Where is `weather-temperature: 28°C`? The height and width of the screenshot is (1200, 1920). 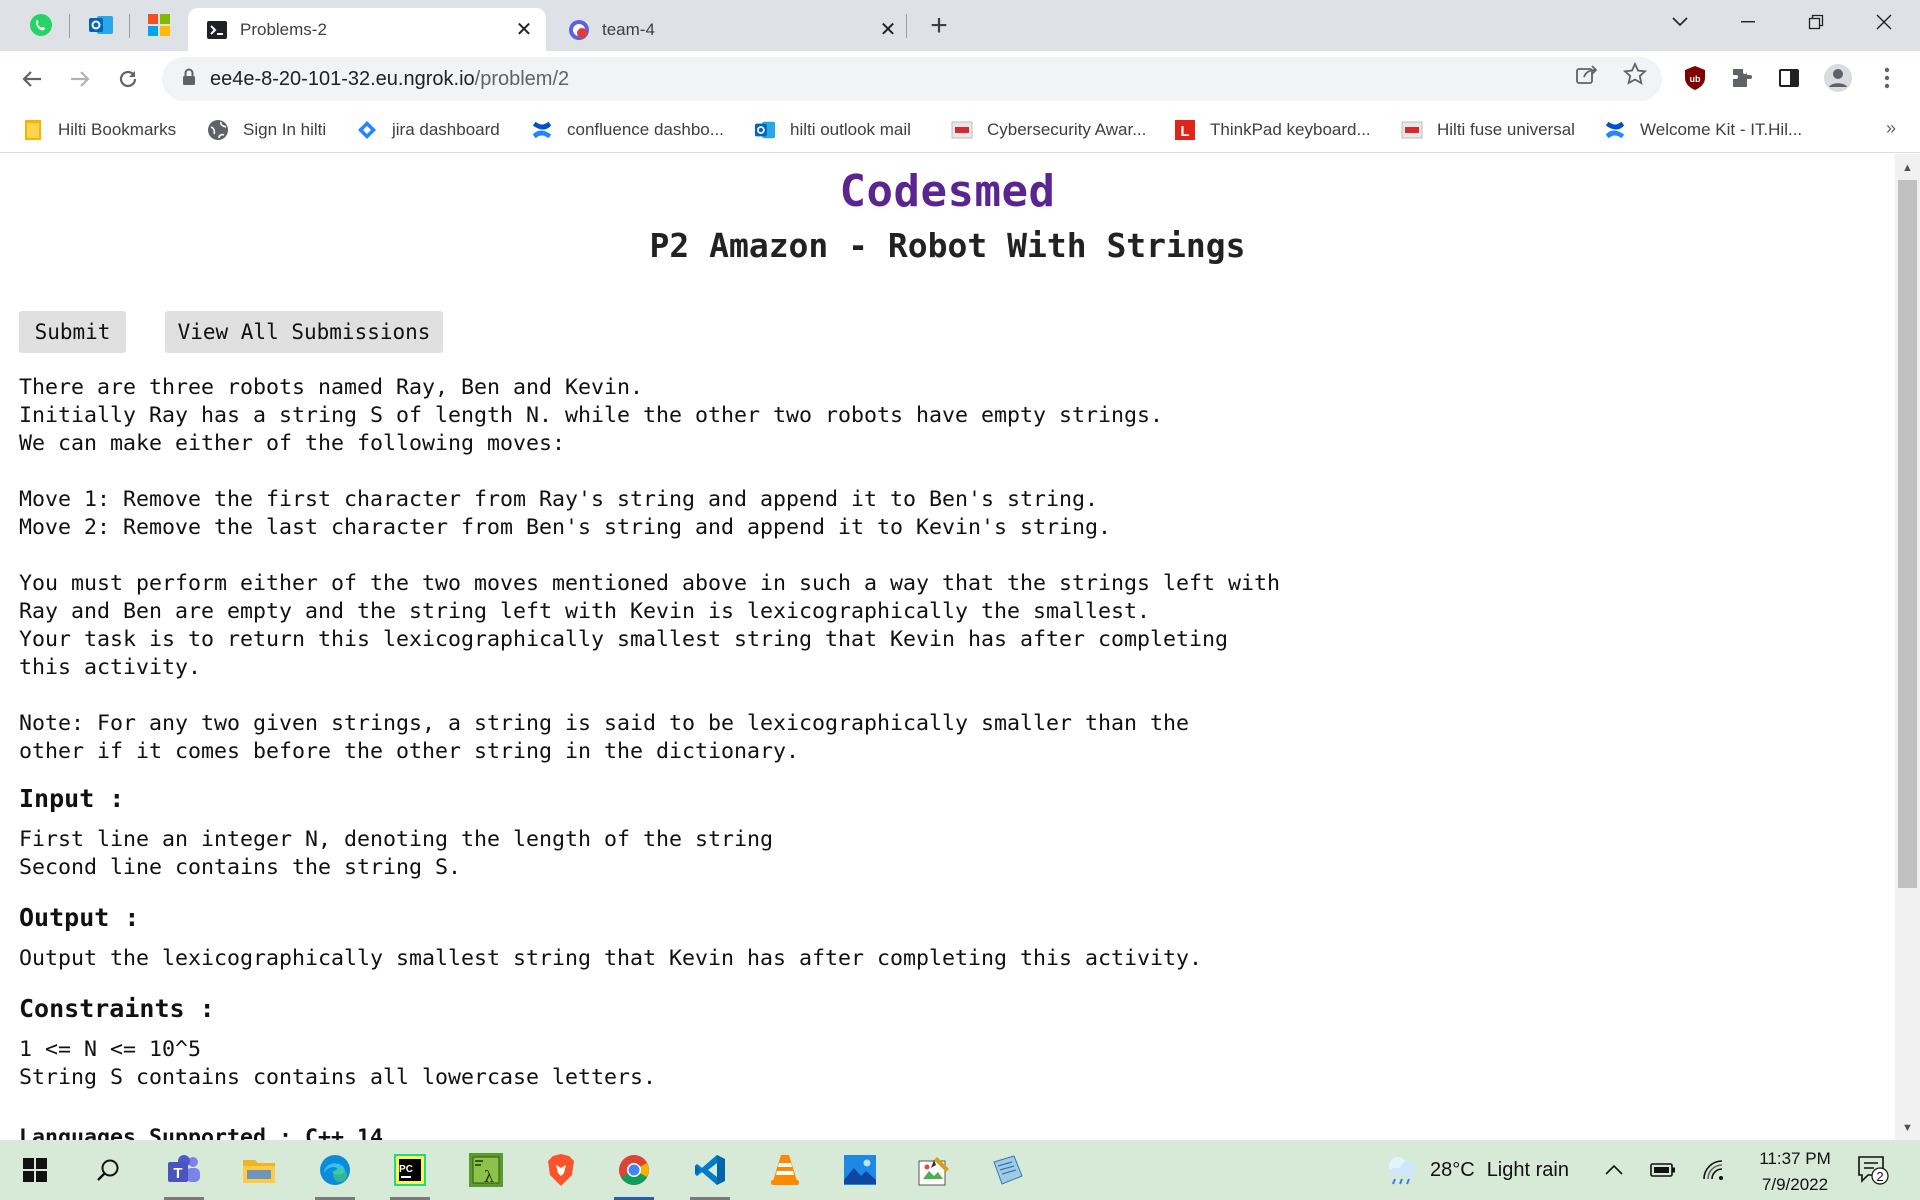 weather-temperature: 28°C is located at coordinates (1452, 1169).